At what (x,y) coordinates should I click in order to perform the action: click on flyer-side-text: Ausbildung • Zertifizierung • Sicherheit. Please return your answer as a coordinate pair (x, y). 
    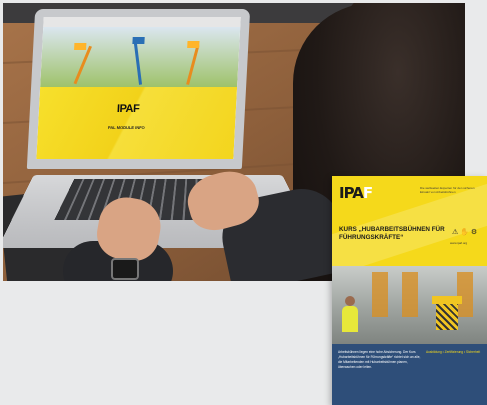
    Looking at the image, I should click on (453, 352).